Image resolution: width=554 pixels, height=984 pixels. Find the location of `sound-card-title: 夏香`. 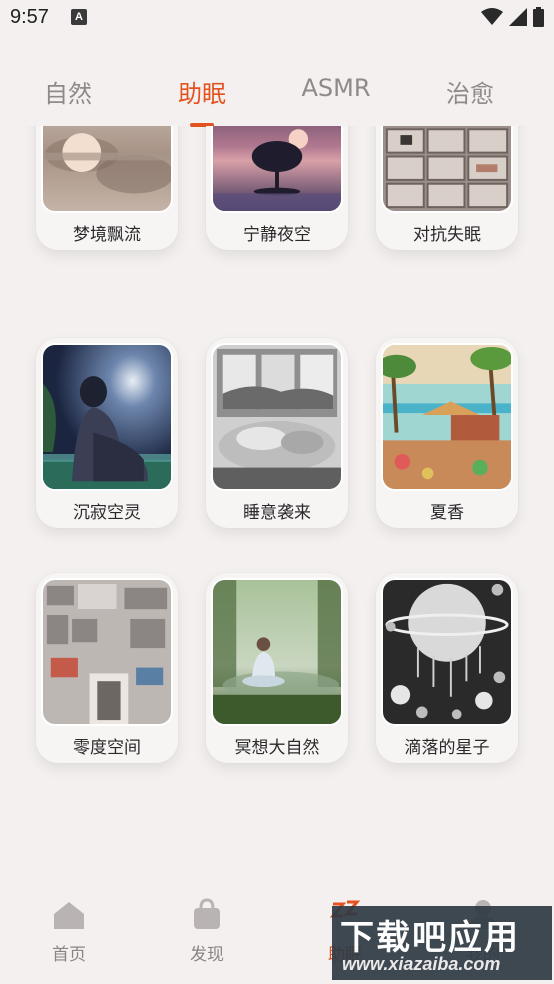

sound-card-title: 夏香 is located at coordinates (447, 513).